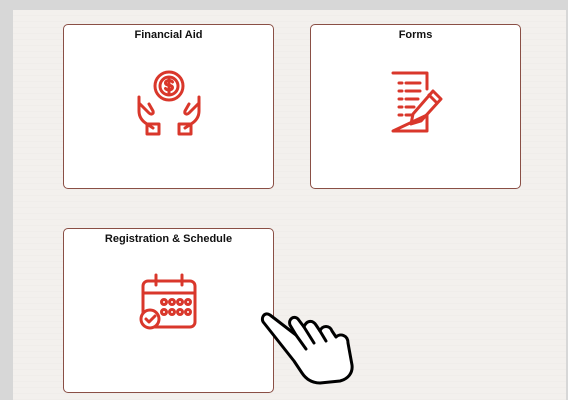 The image size is (568, 400). What do you see at coordinates (168, 239) in the screenshot?
I see `tile-title: Registration & Schedule` at bounding box center [168, 239].